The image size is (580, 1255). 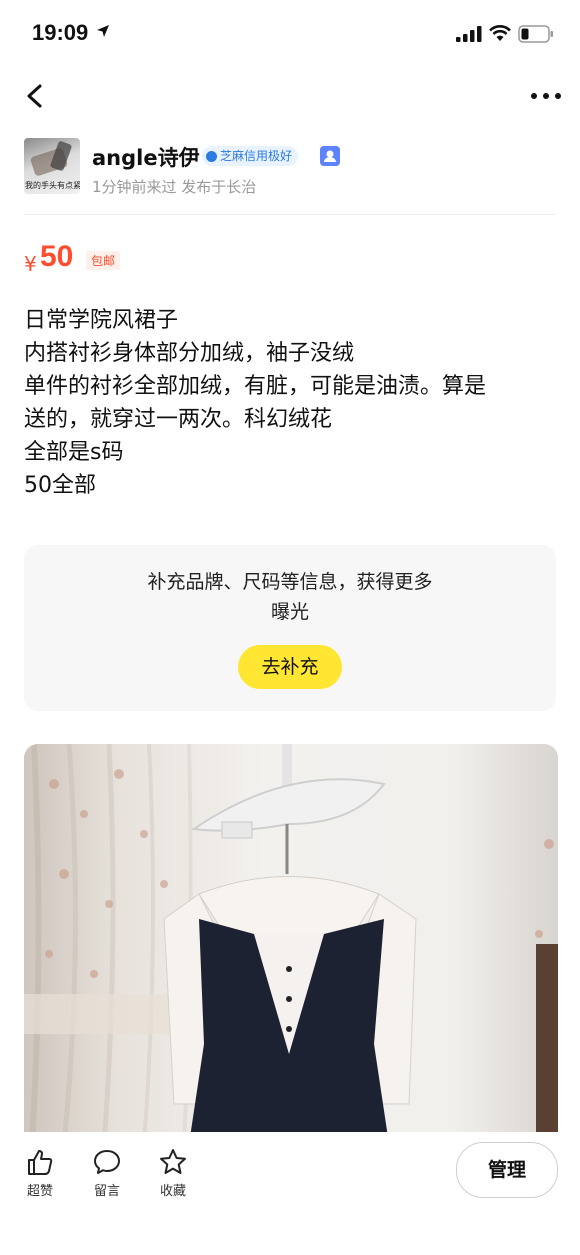 I want to click on description-line: 单件的衬衫全部加绒，有脏，可能是油渍。算是, so click(x=255, y=386).